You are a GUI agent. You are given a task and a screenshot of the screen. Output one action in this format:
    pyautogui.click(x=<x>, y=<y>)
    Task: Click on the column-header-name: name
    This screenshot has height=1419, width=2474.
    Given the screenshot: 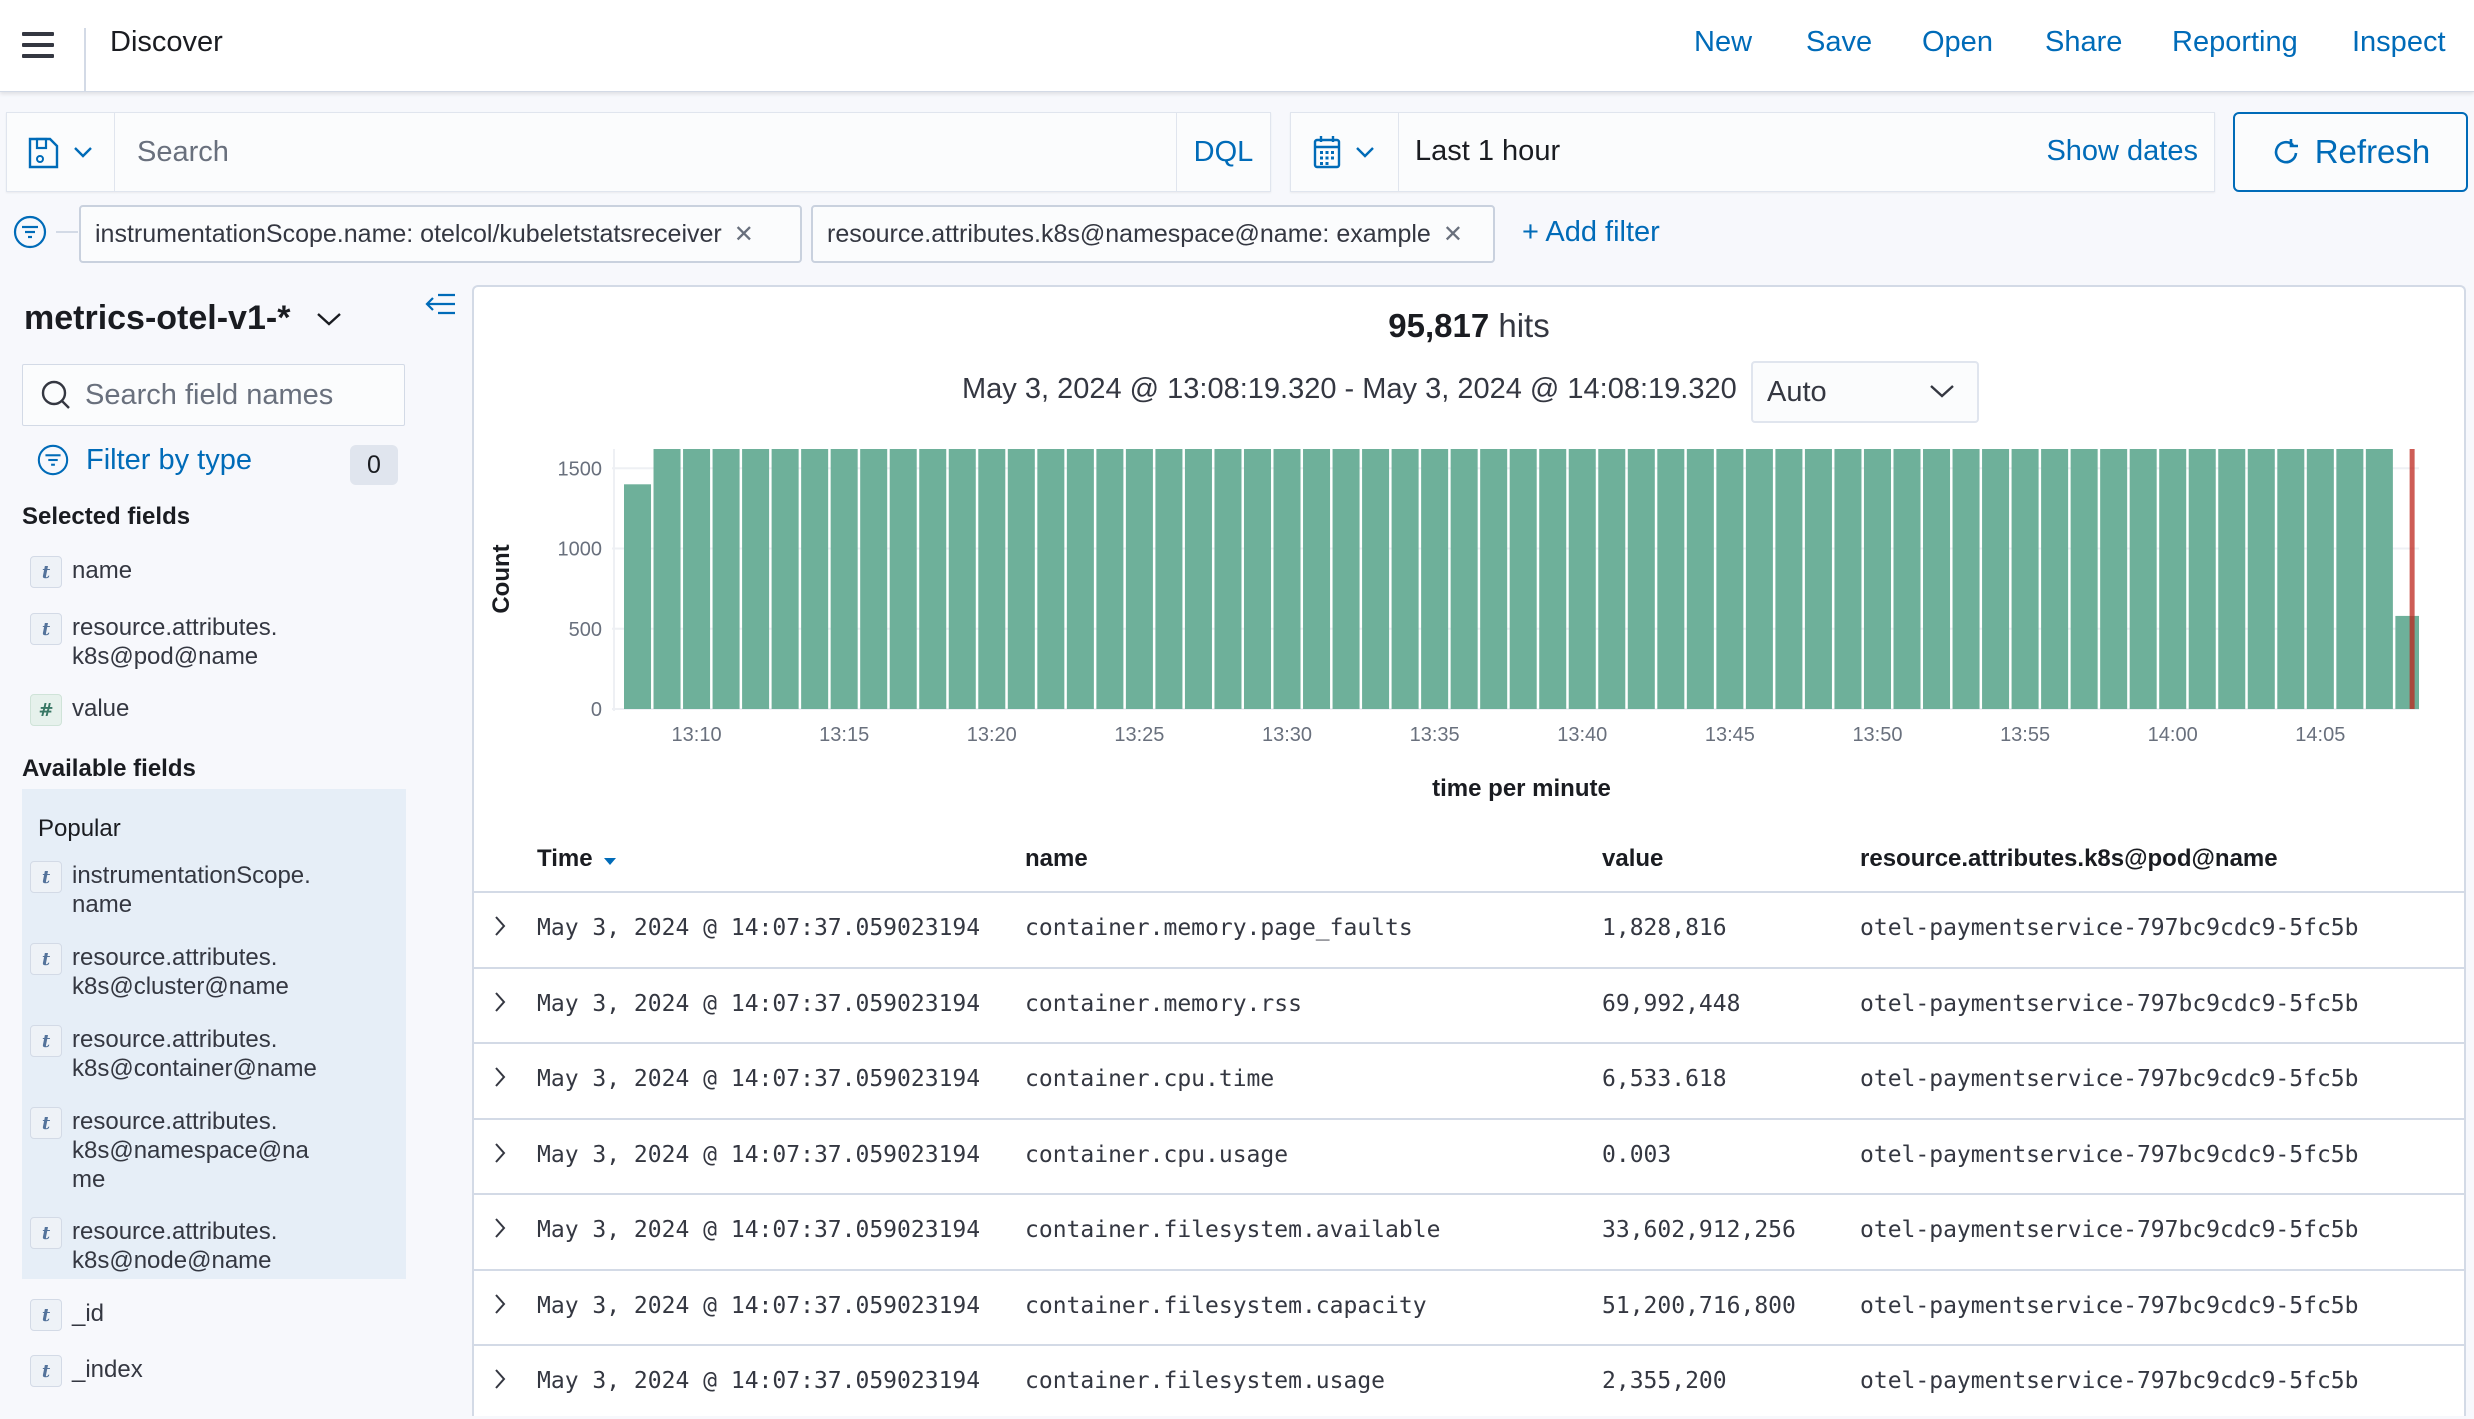 What is the action you would take?
    pyautogui.click(x=1056, y=859)
    